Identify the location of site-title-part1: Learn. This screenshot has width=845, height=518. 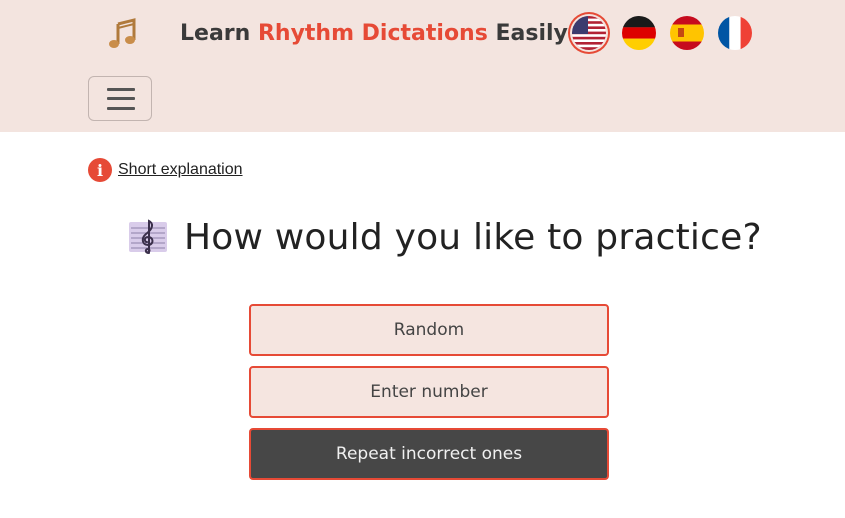
(219, 33).